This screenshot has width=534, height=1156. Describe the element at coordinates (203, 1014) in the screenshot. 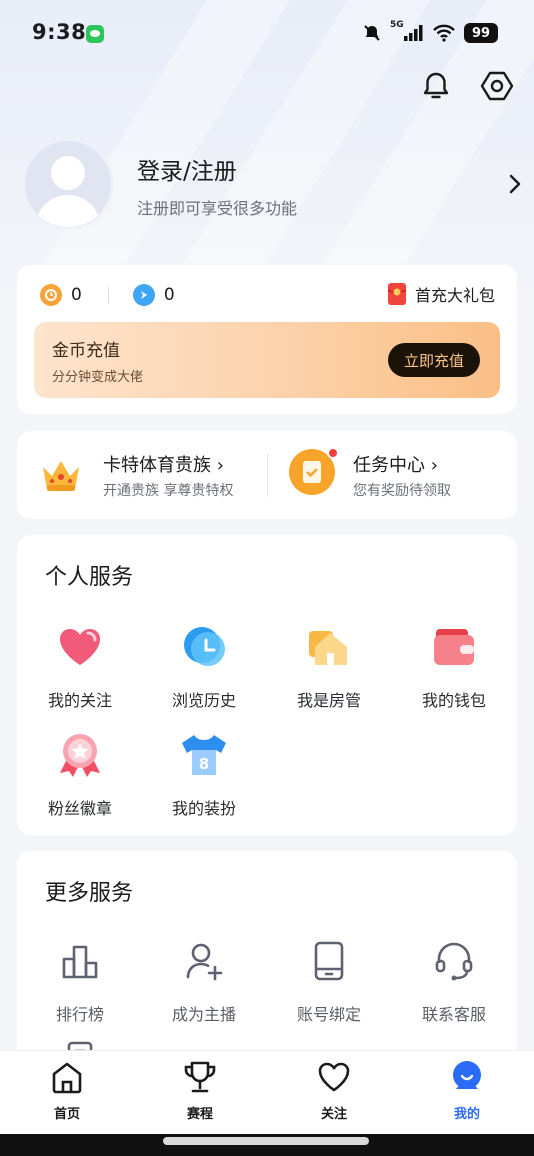

I see `item-label: 成为主播` at that location.